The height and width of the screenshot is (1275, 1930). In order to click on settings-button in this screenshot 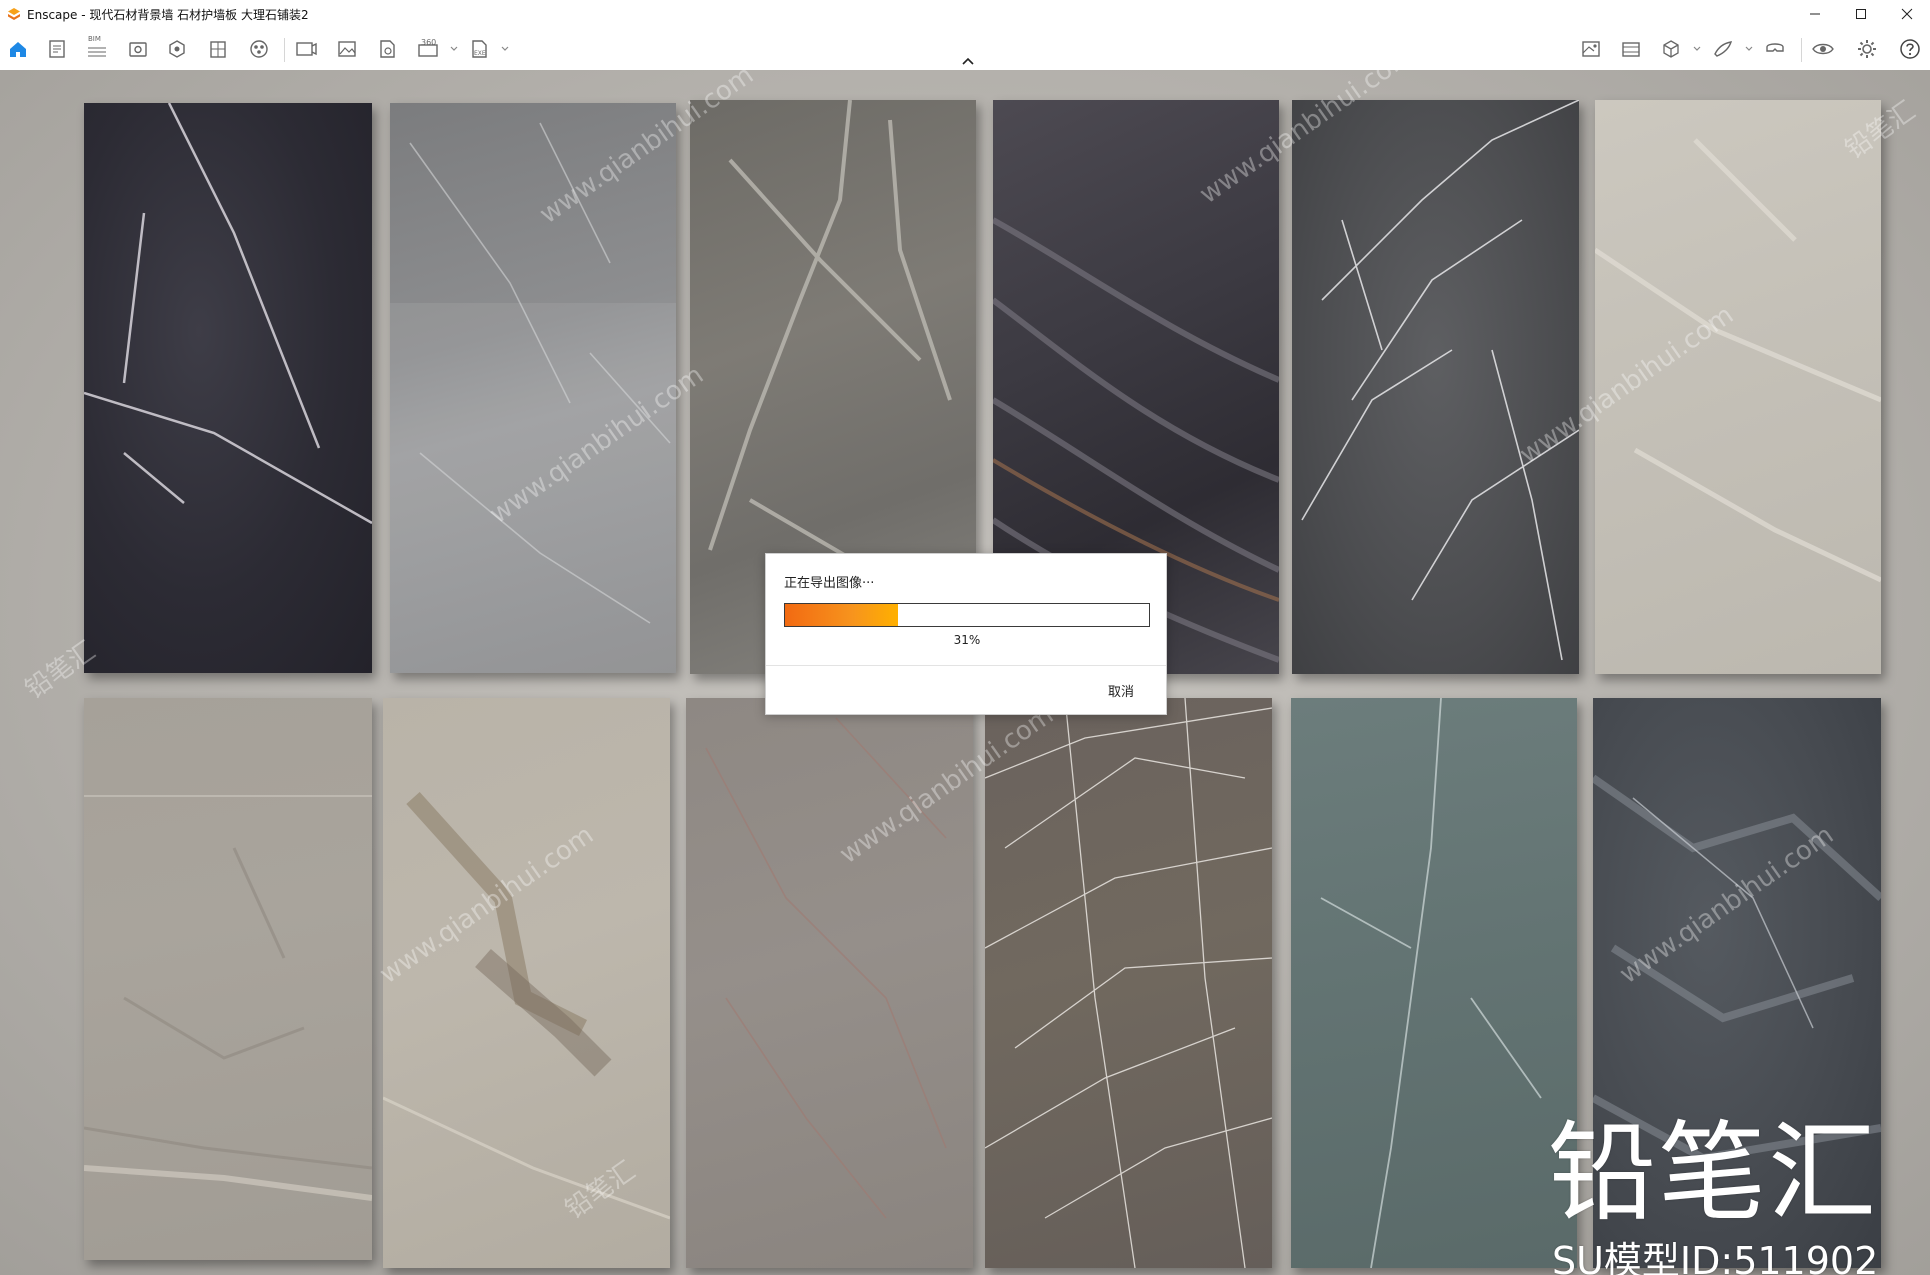, I will do `click(1867, 49)`.